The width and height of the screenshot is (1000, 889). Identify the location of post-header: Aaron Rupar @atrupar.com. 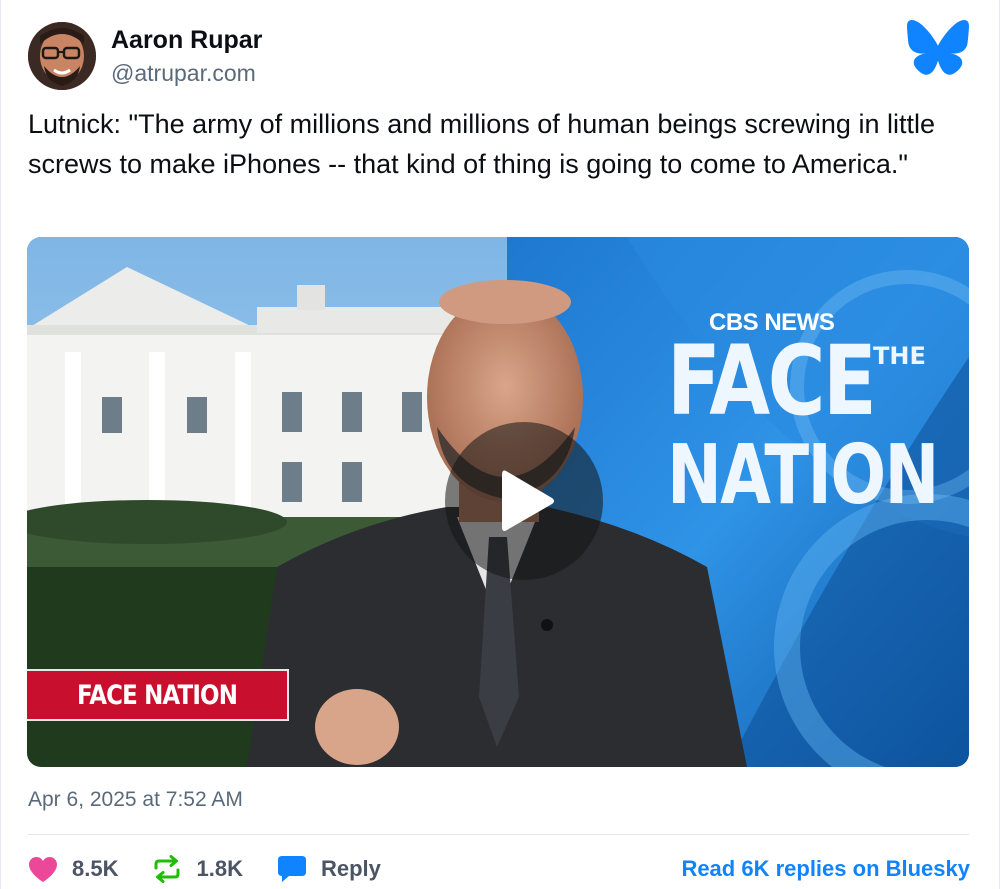
(145, 56).